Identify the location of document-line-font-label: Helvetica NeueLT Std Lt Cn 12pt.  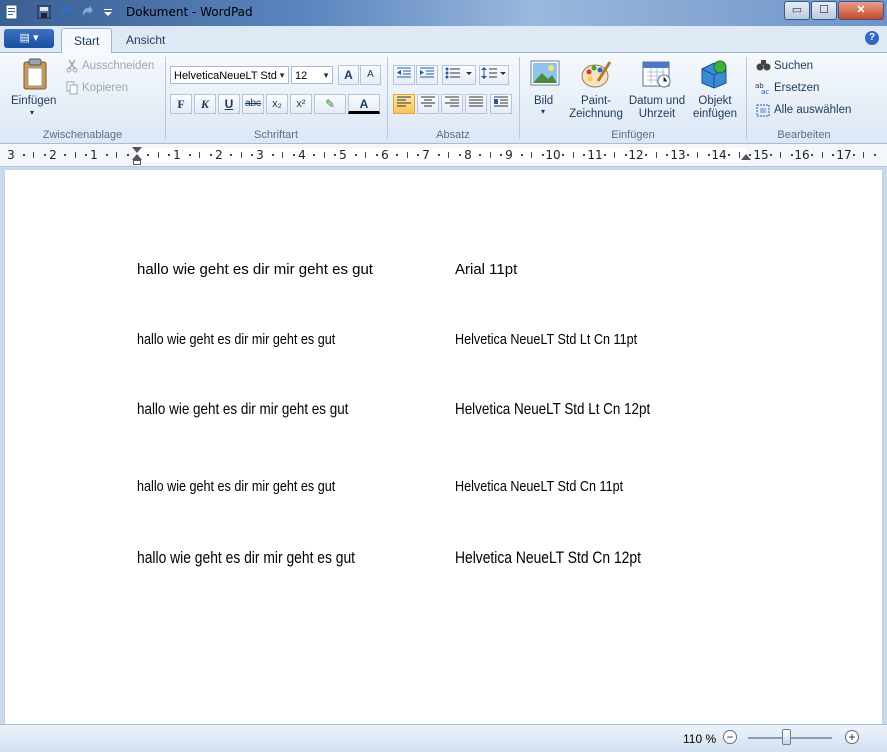
(571, 410).